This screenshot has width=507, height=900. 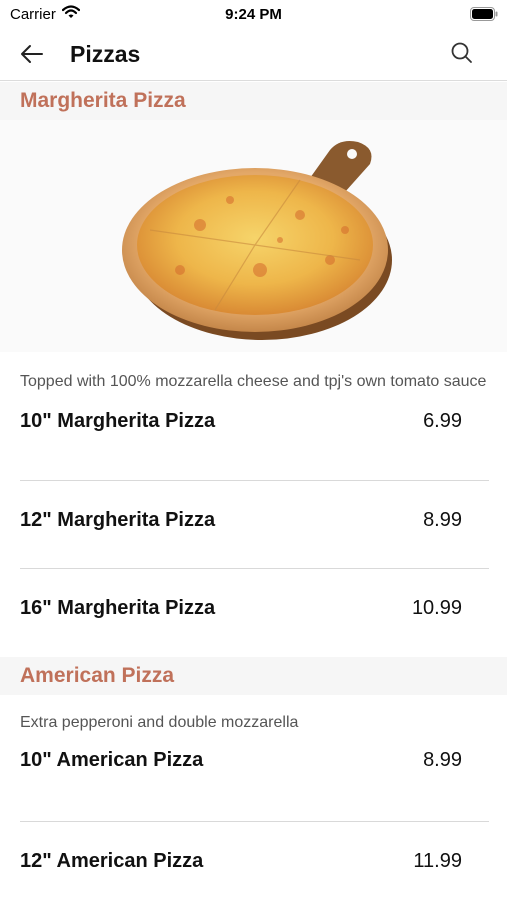 What do you see at coordinates (253, 54) in the screenshot?
I see `navigation-bar: Pizzas` at bounding box center [253, 54].